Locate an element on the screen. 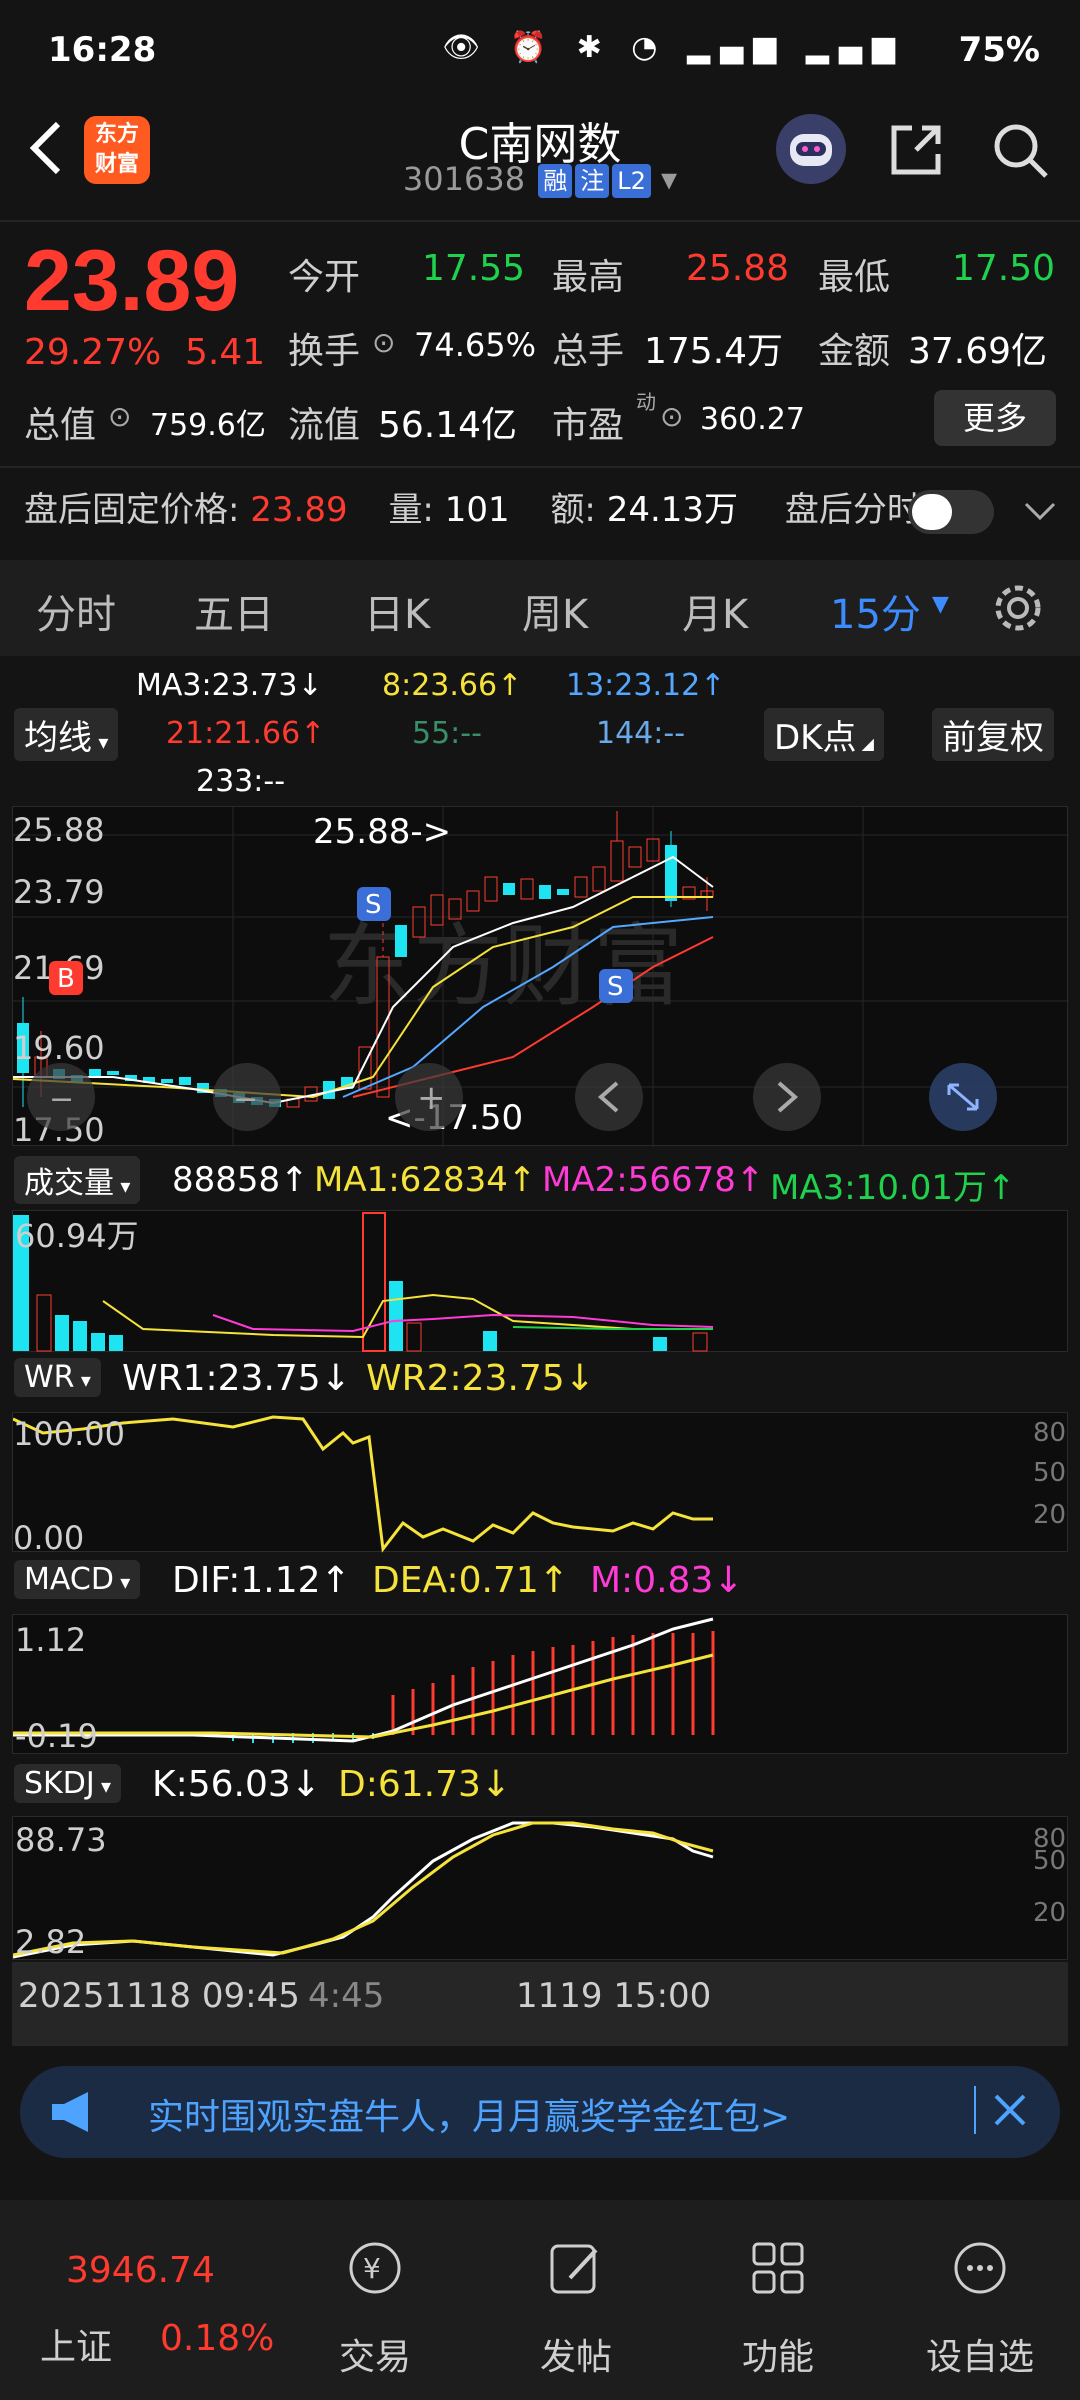 This screenshot has width=1080, height=2400. after-chart-label: 盘后分时 is located at coordinates (852, 510).